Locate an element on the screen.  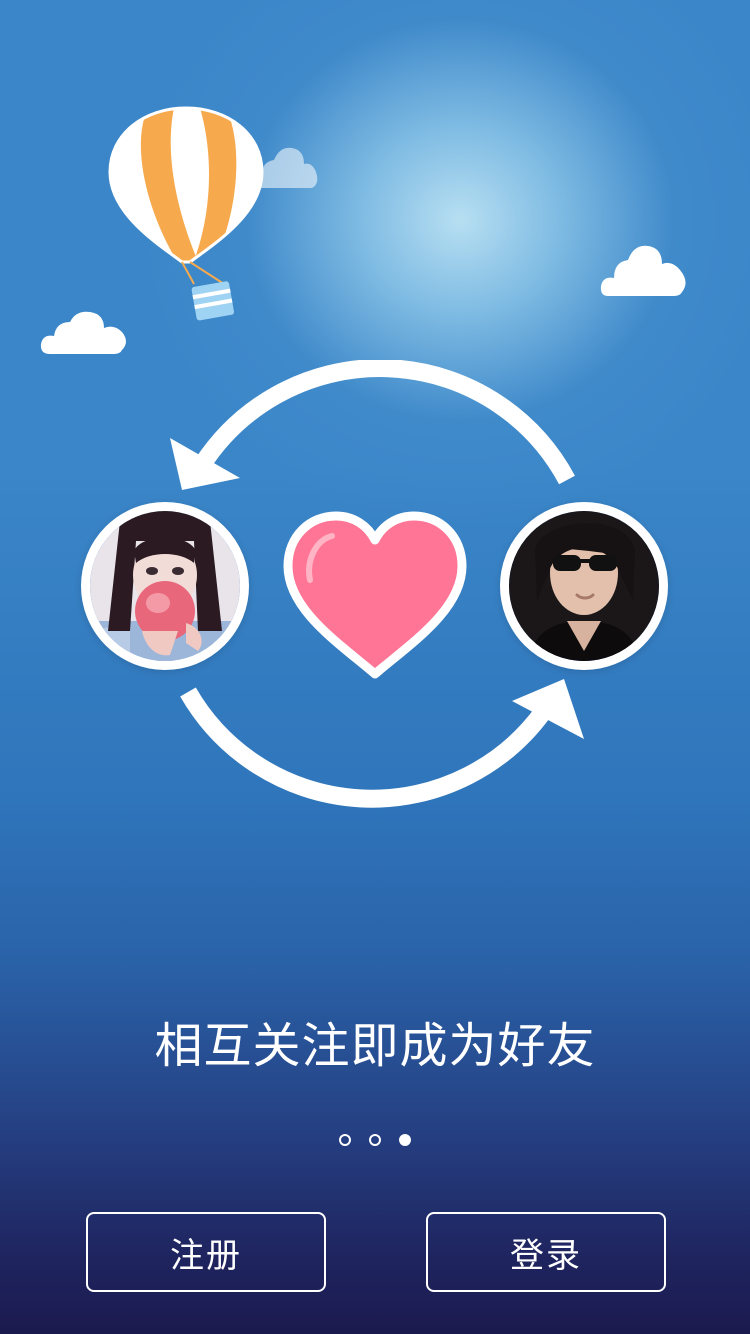
register-button: 注册 is located at coordinates (206, 1252).